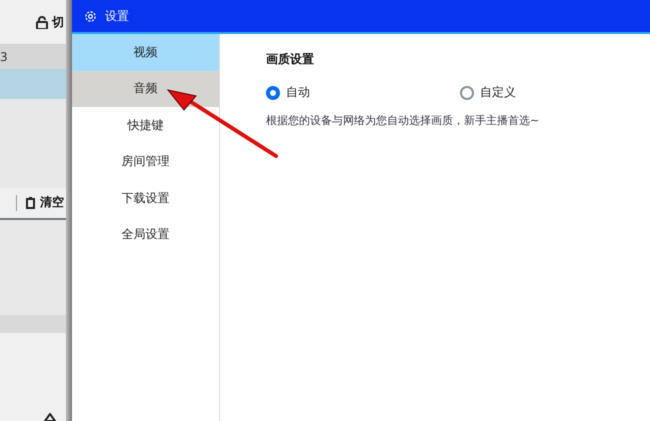 This screenshot has height=421, width=650. What do you see at coordinates (363, 92) in the screenshot?
I see `radio-option: 自动` at bounding box center [363, 92].